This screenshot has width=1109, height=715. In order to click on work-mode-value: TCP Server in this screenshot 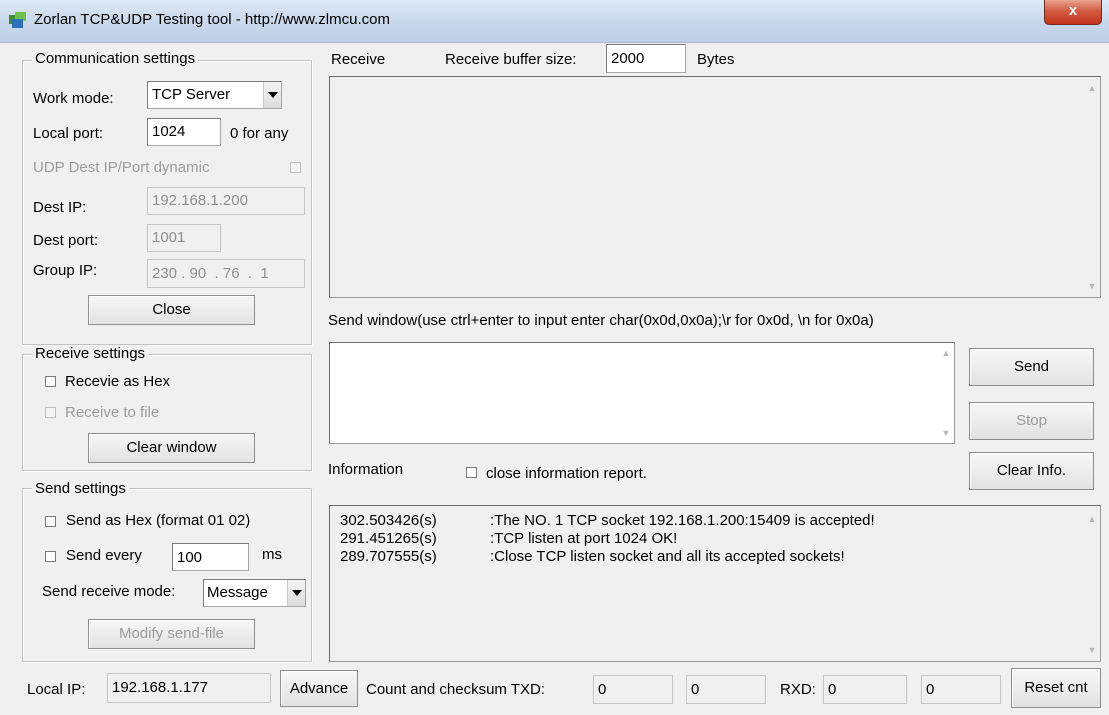, I will do `click(191, 94)`.